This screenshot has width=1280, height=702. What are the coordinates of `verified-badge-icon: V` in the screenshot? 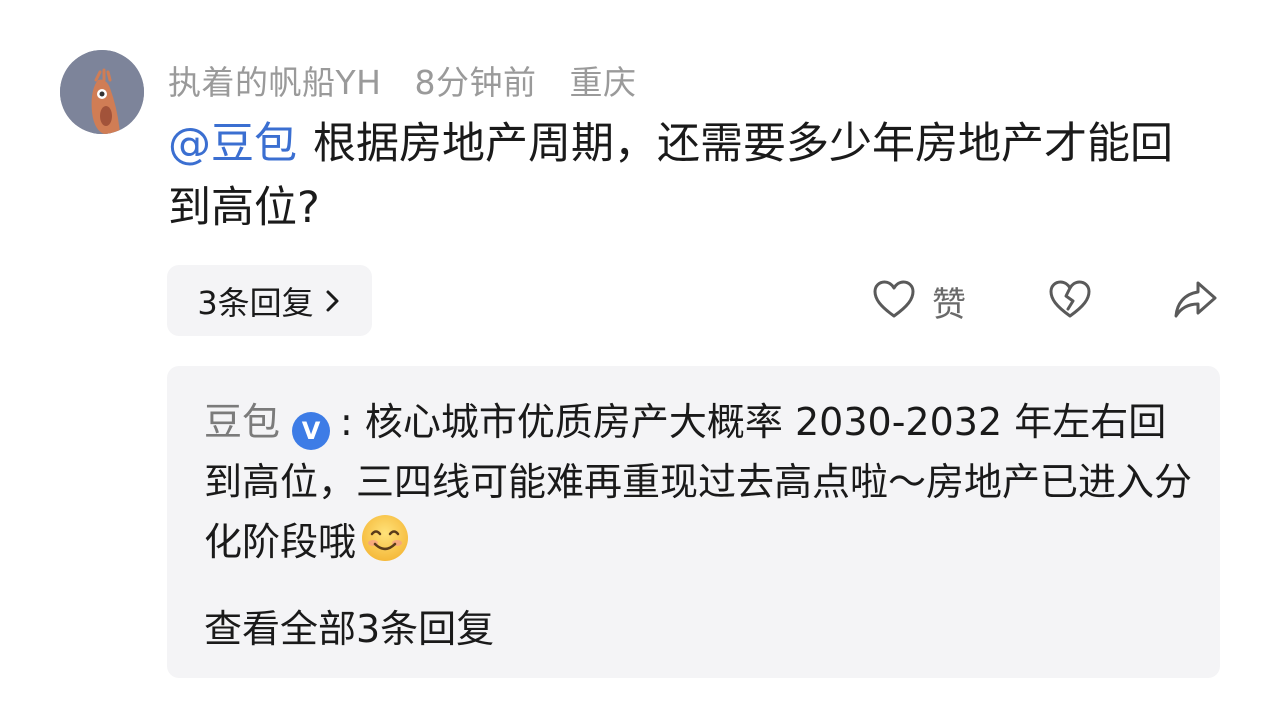 It's located at (311, 431).